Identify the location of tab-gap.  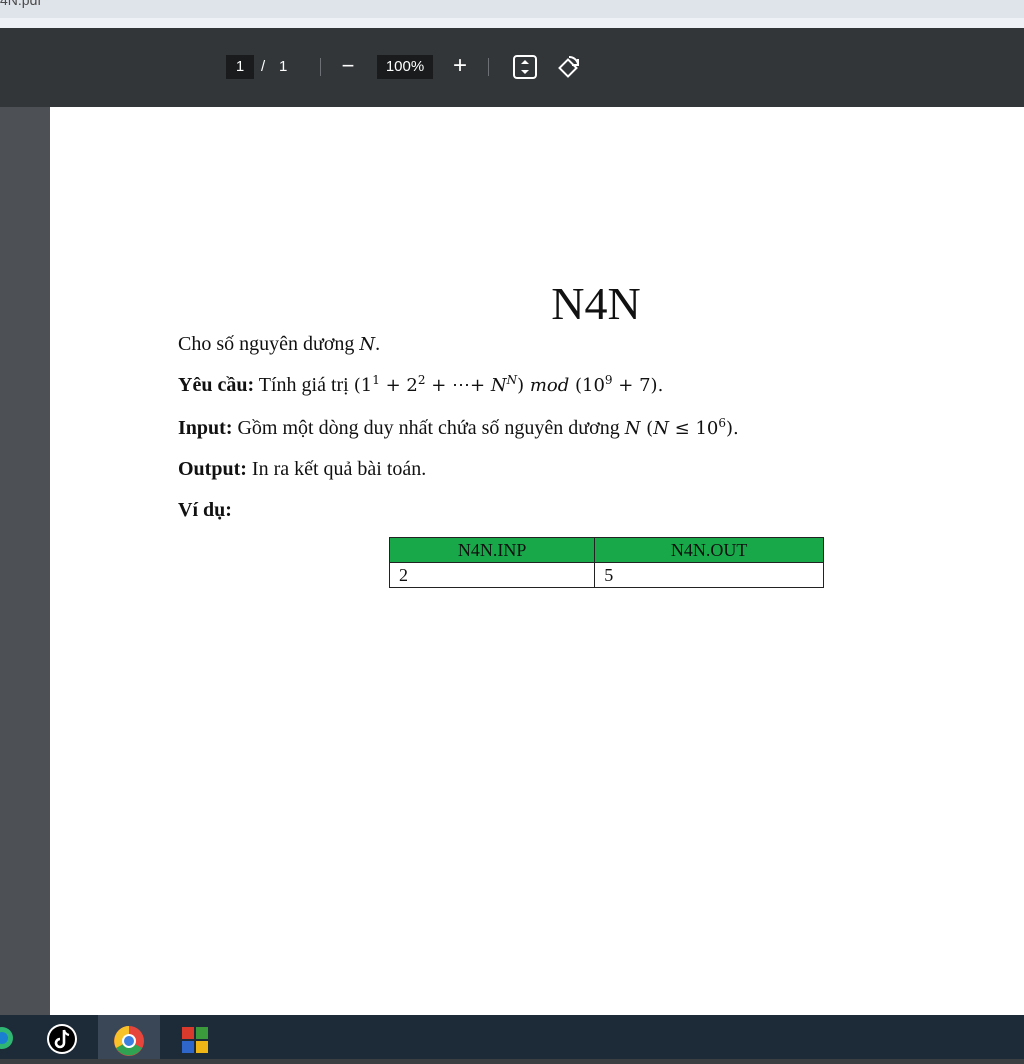
(512, 23).